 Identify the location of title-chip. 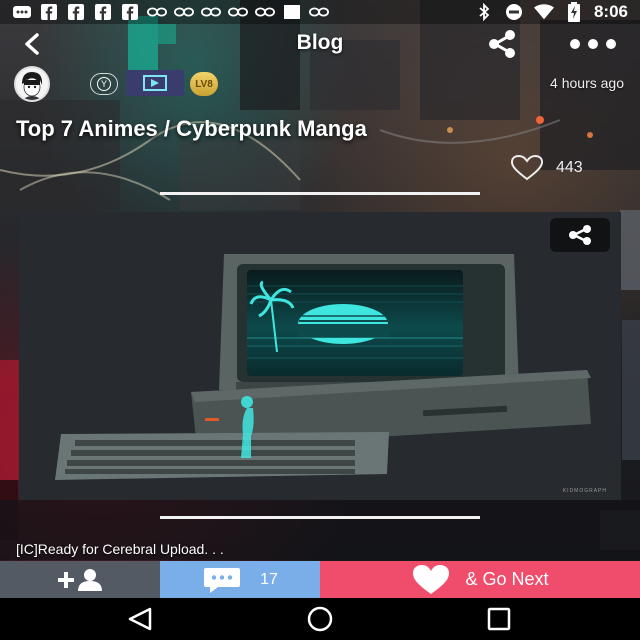
(155, 83).